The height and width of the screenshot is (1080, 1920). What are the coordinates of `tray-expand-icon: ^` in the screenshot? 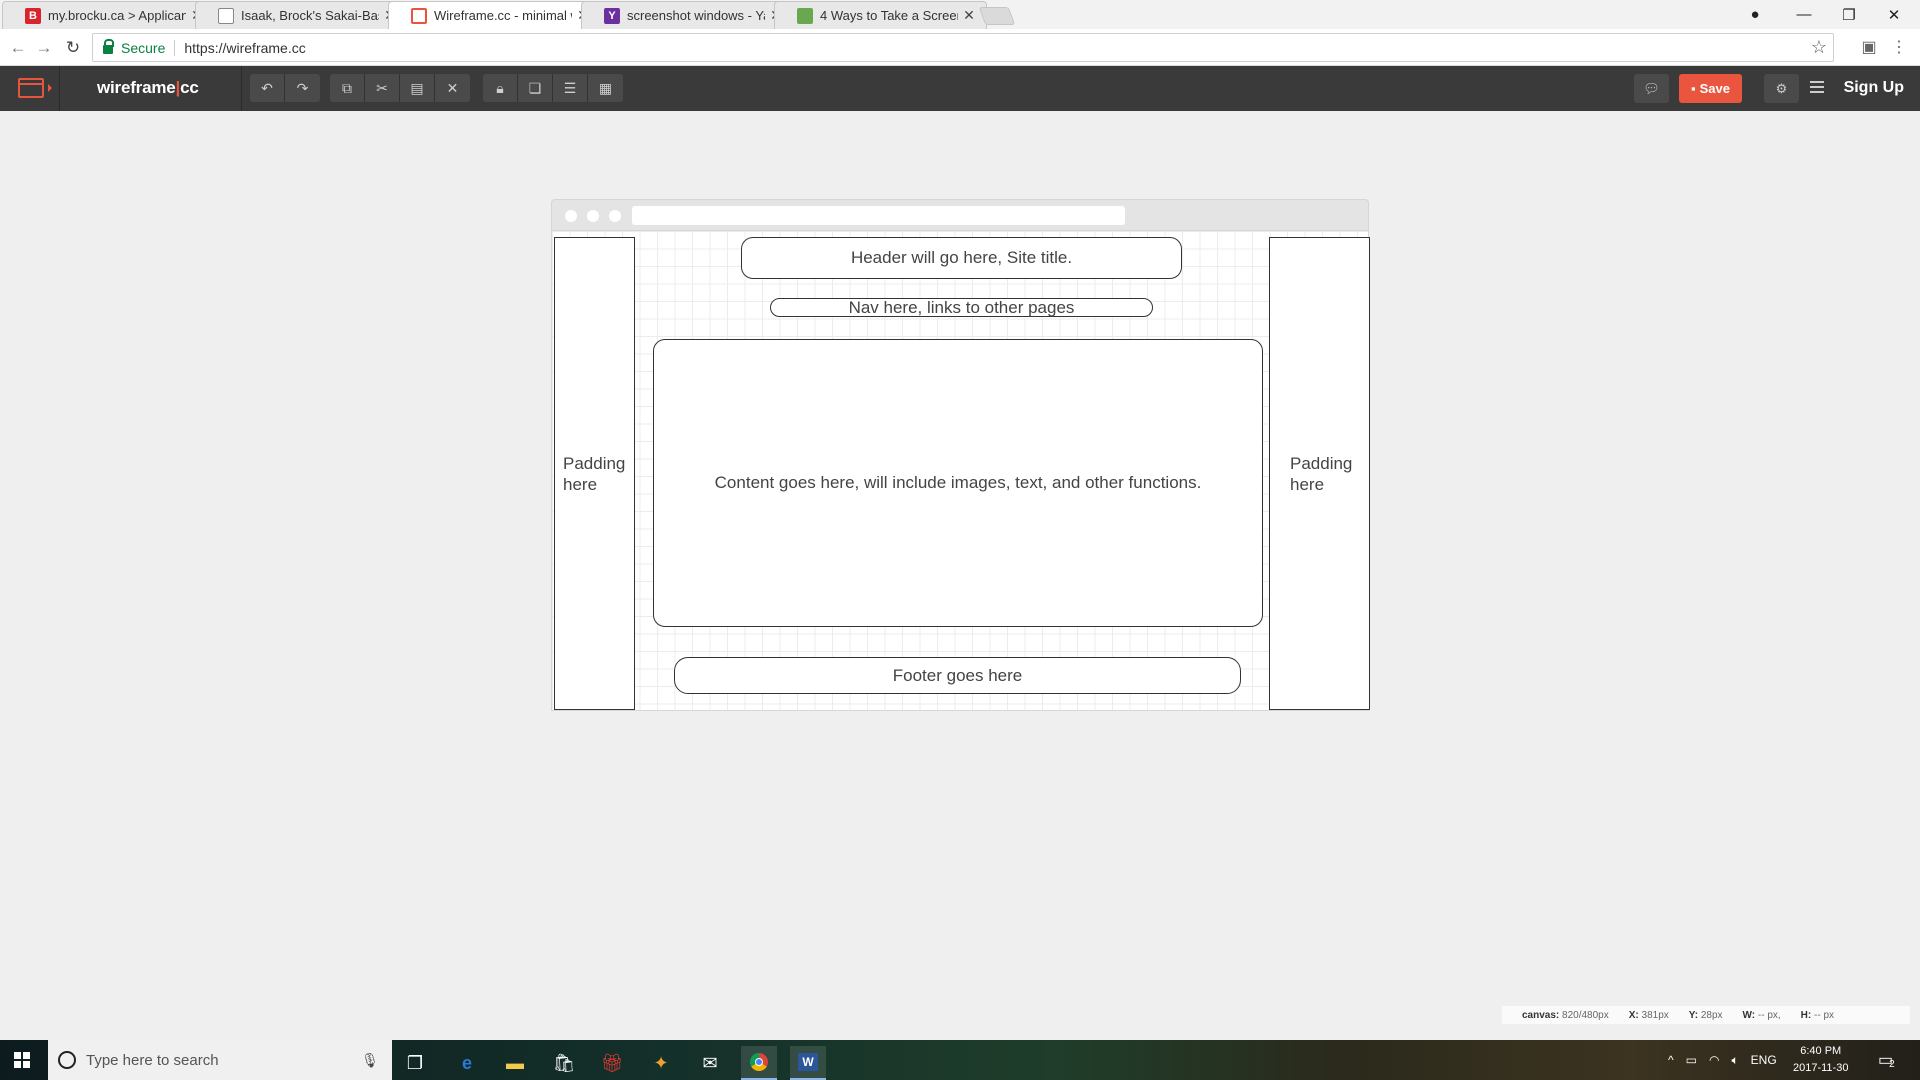 It's located at (1671, 1060).